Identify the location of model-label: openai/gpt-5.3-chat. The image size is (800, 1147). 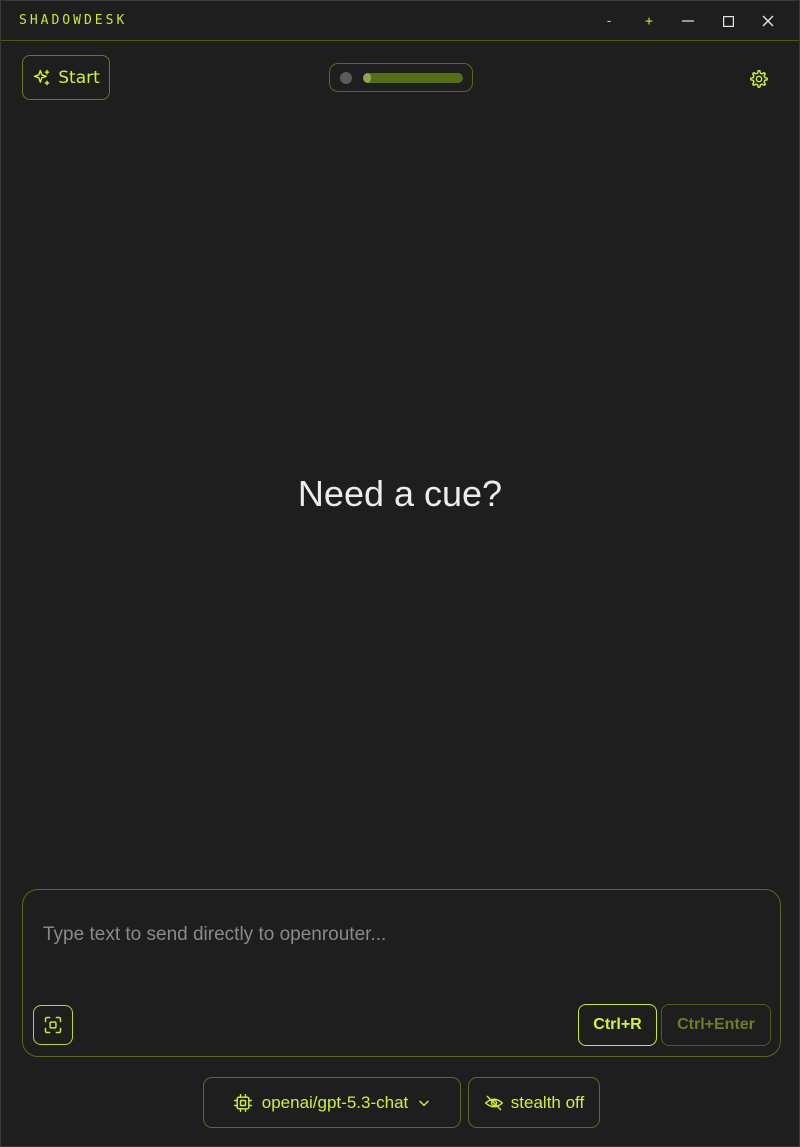
(335, 1102).